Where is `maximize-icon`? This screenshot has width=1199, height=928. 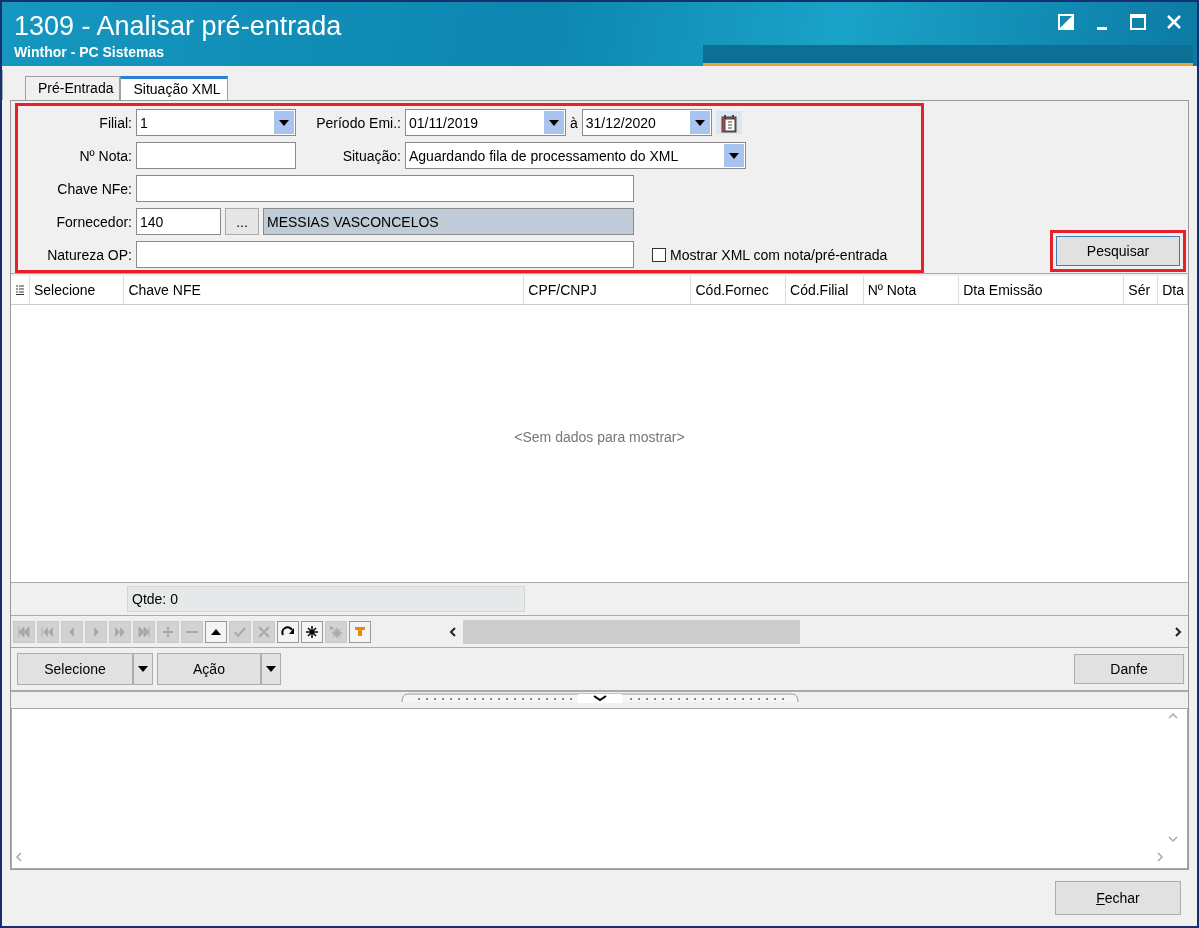 maximize-icon is located at coordinates (1138, 22).